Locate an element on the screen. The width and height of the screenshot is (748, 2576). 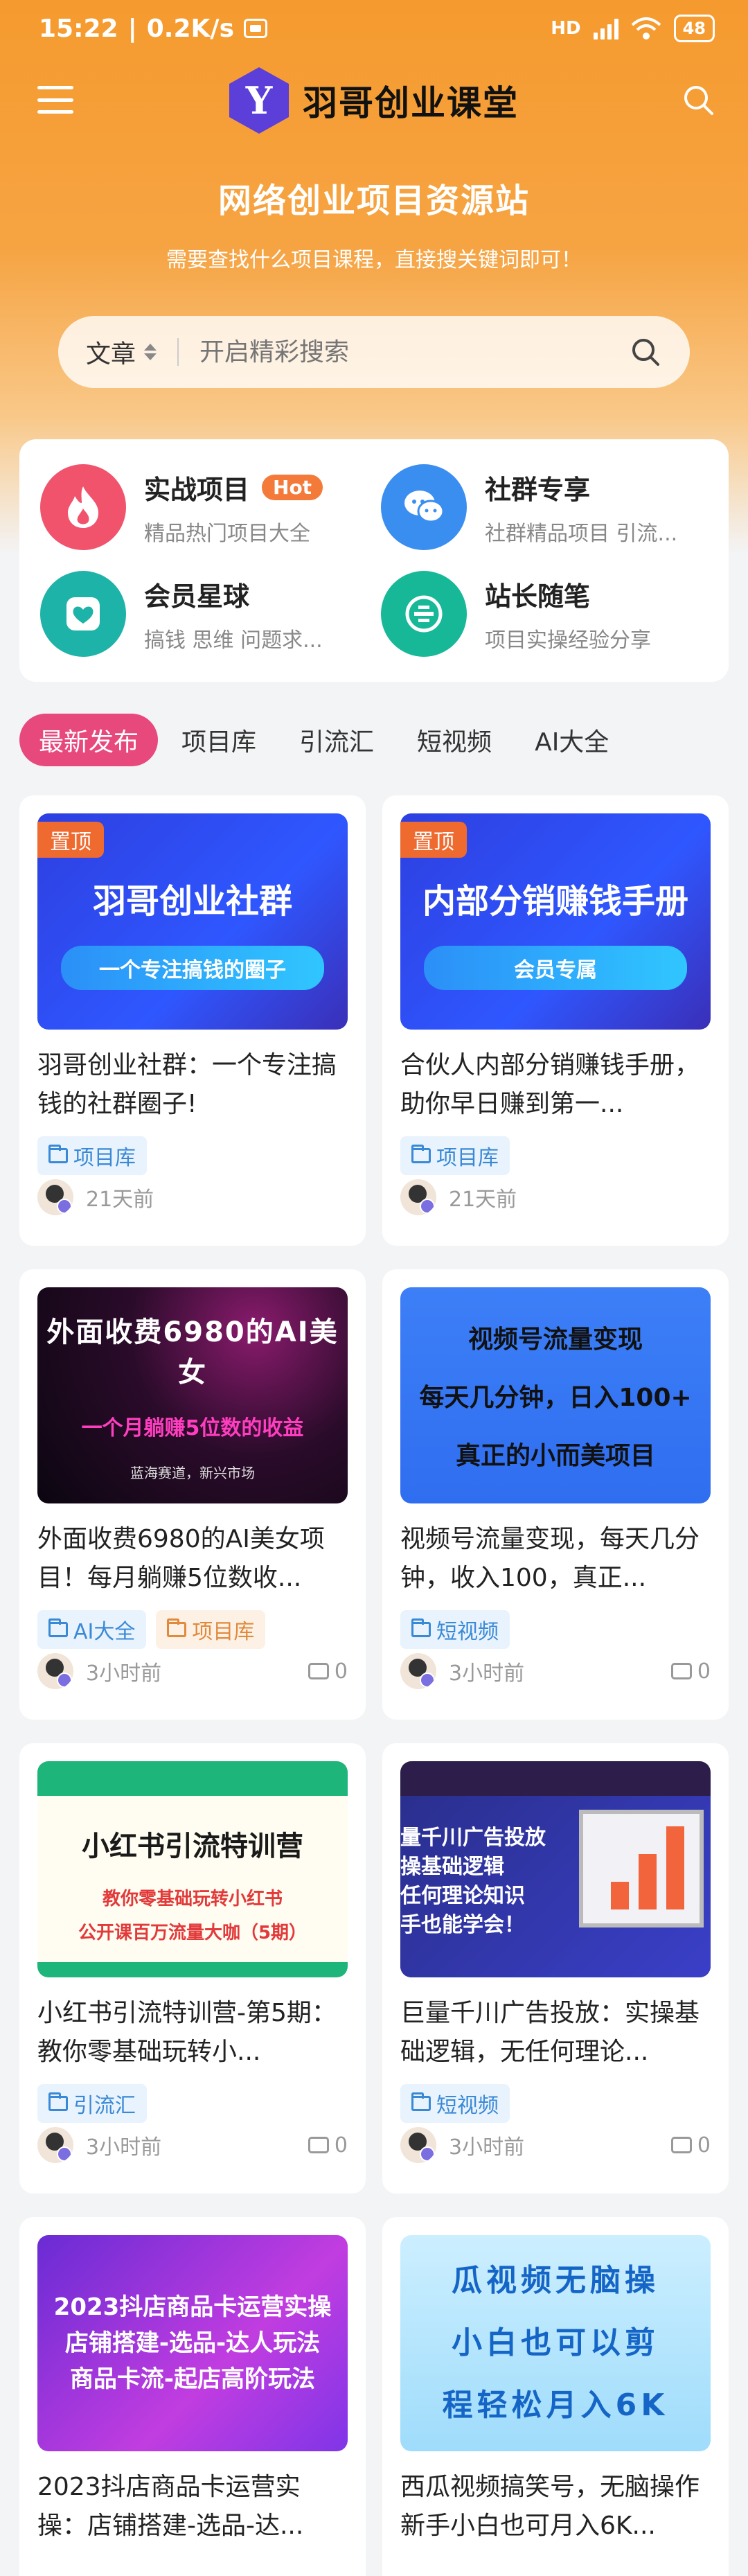
post-title: 羽哥创业社群：一个专注搞钱的社群圈子! is located at coordinates (192, 1085).